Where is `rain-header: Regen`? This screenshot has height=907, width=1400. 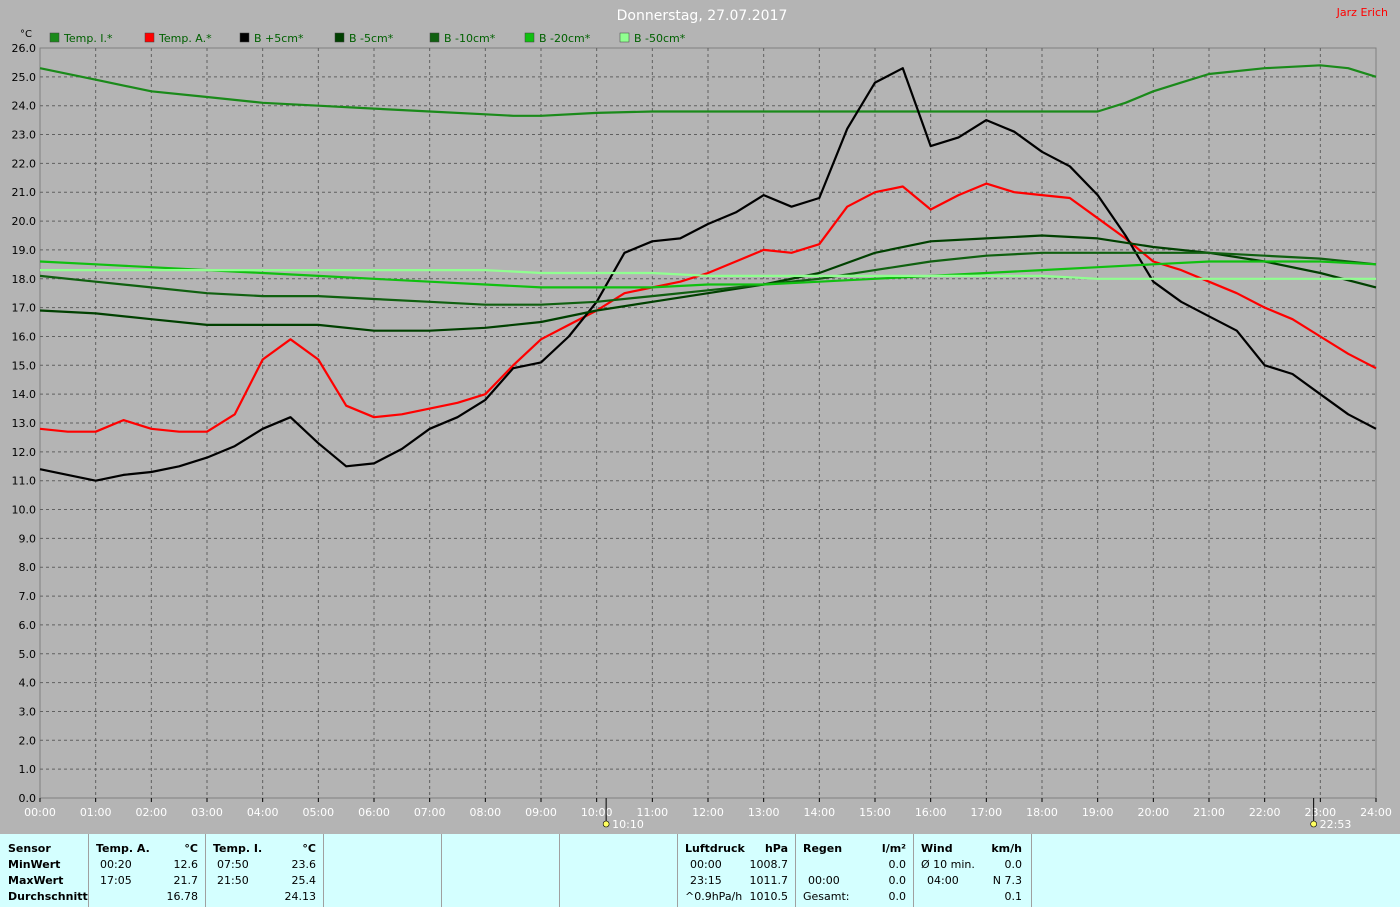 rain-header: Regen is located at coordinates (823, 848).